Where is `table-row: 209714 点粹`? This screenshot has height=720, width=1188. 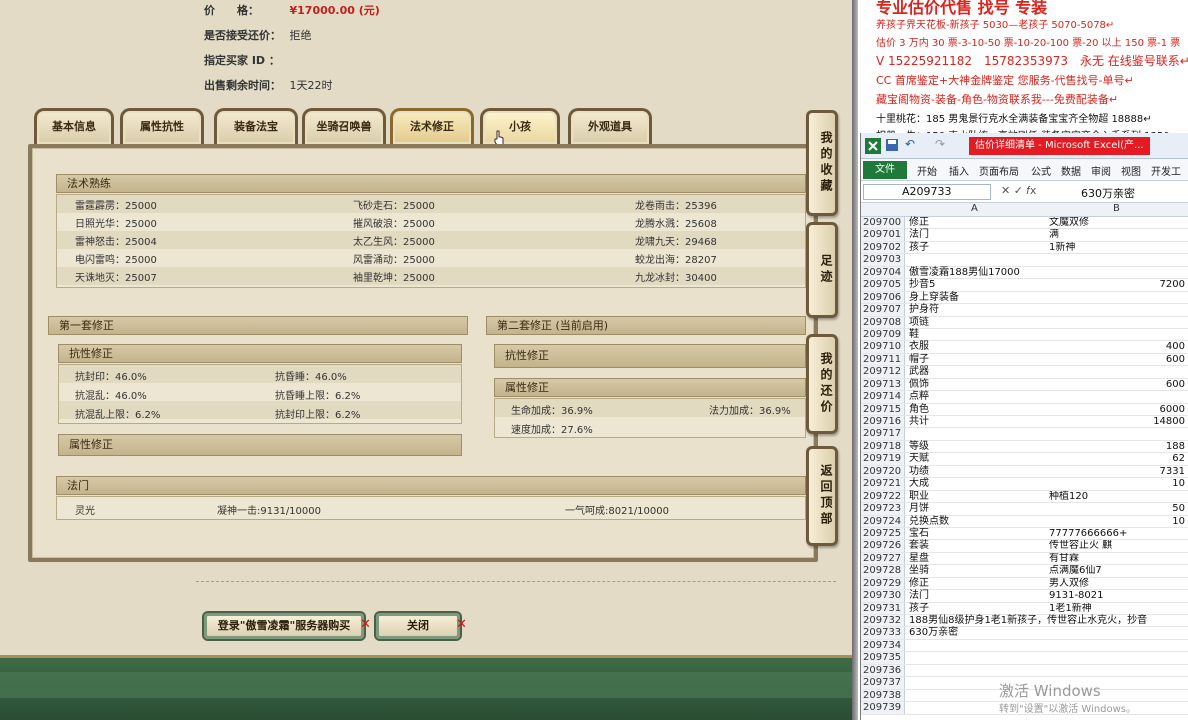
table-row: 209714 点粹 is located at coordinates (1024, 397).